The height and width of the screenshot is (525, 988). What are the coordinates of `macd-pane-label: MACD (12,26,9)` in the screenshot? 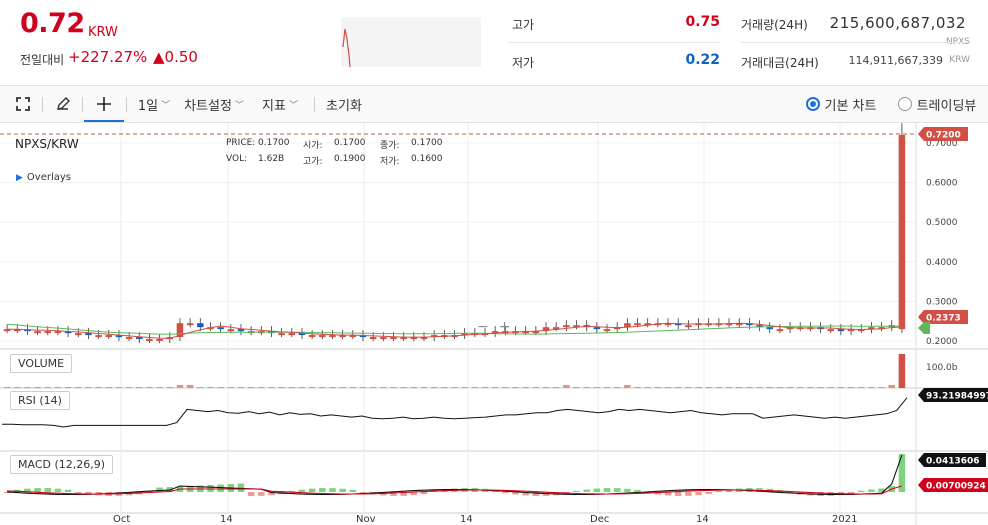 It's located at (62, 464).